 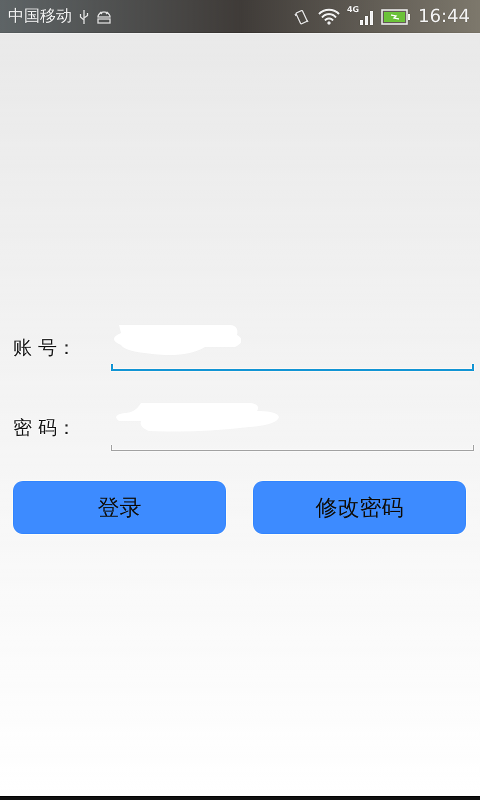 What do you see at coordinates (396, 16) in the screenshot?
I see `battery-charging-icon` at bounding box center [396, 16].